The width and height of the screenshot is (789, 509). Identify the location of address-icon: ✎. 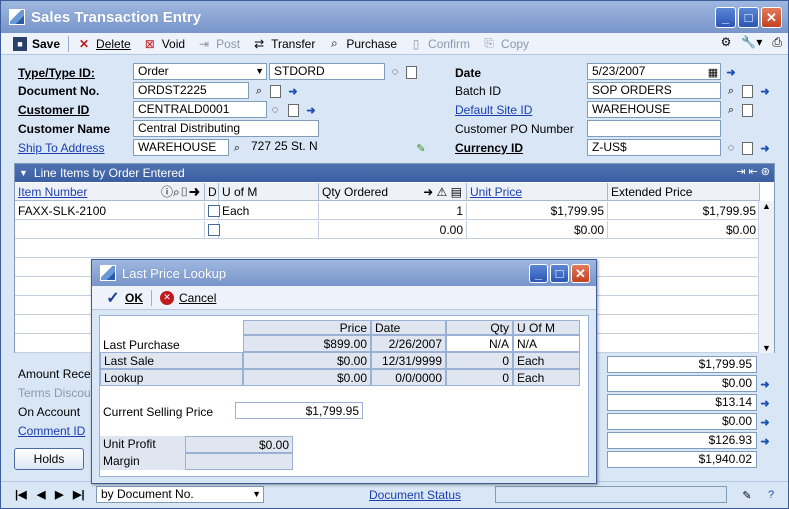
(421, 148).